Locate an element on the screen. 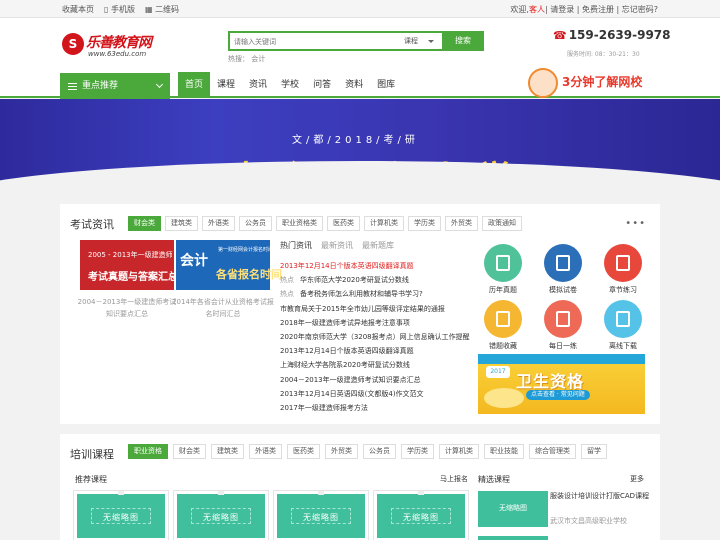  tag-management: 综合管理类 is located at coordinates (552, 451).